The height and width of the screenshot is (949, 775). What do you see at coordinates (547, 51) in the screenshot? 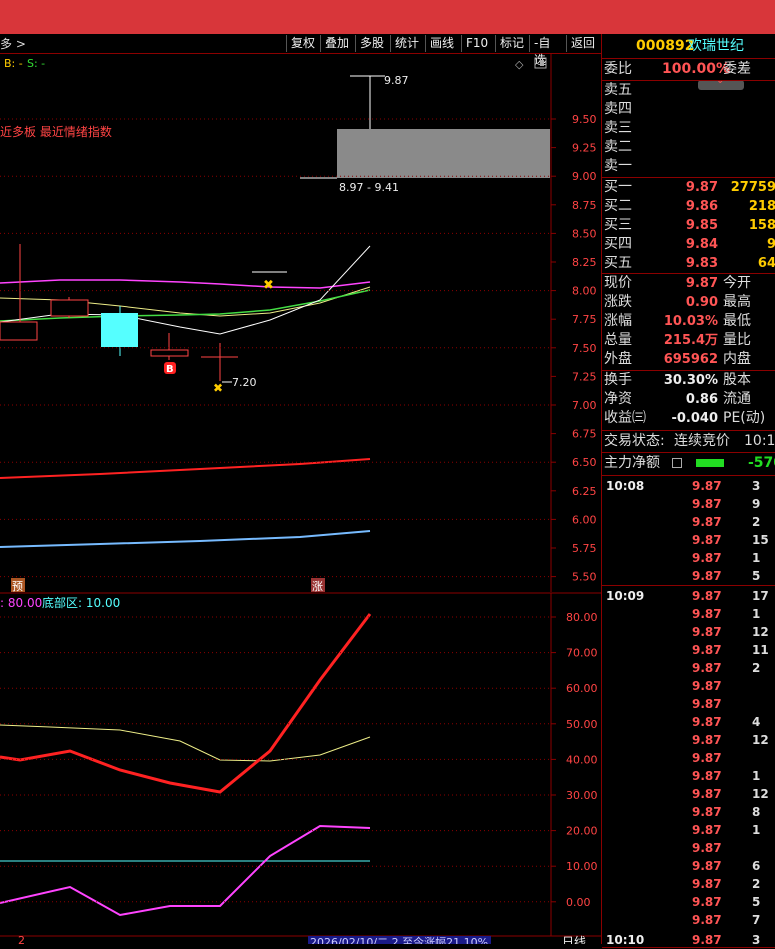
I see `toolbar-button: -自选` at bounding box center [547, 51].